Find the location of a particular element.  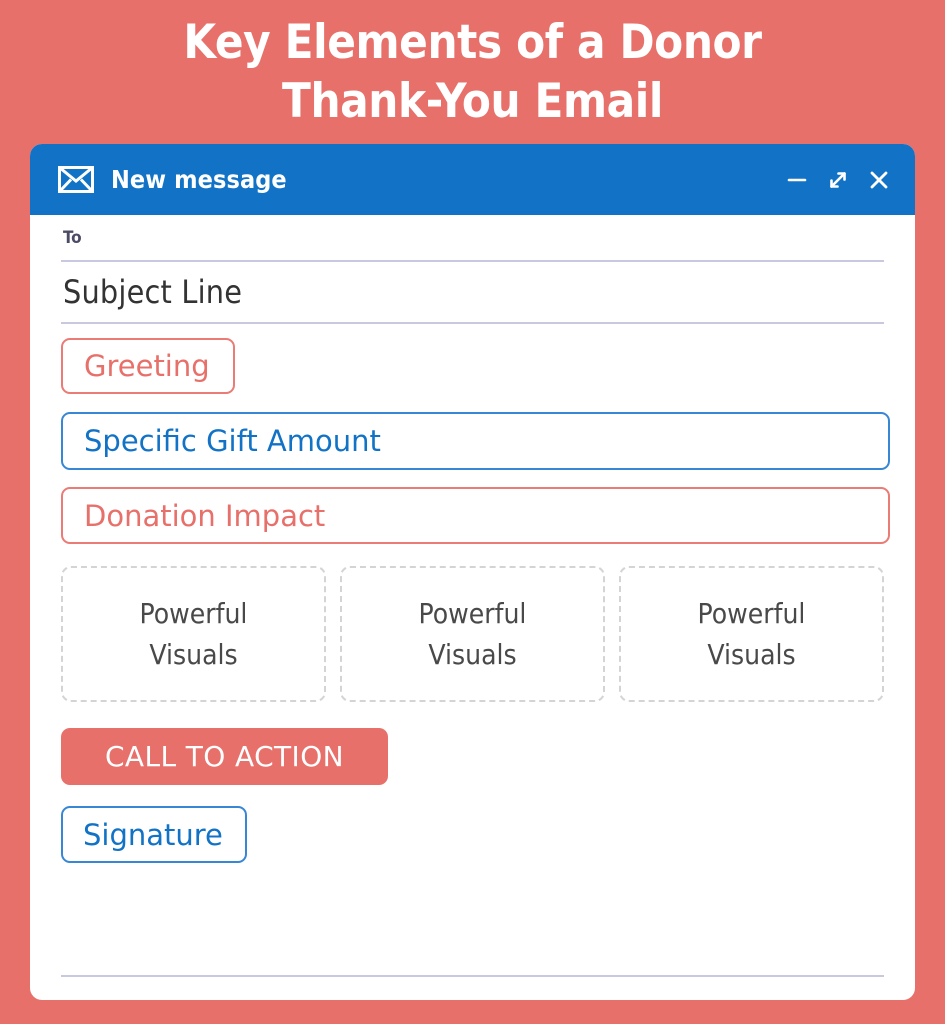

envelope-icon is located at coordinates (76, 179).